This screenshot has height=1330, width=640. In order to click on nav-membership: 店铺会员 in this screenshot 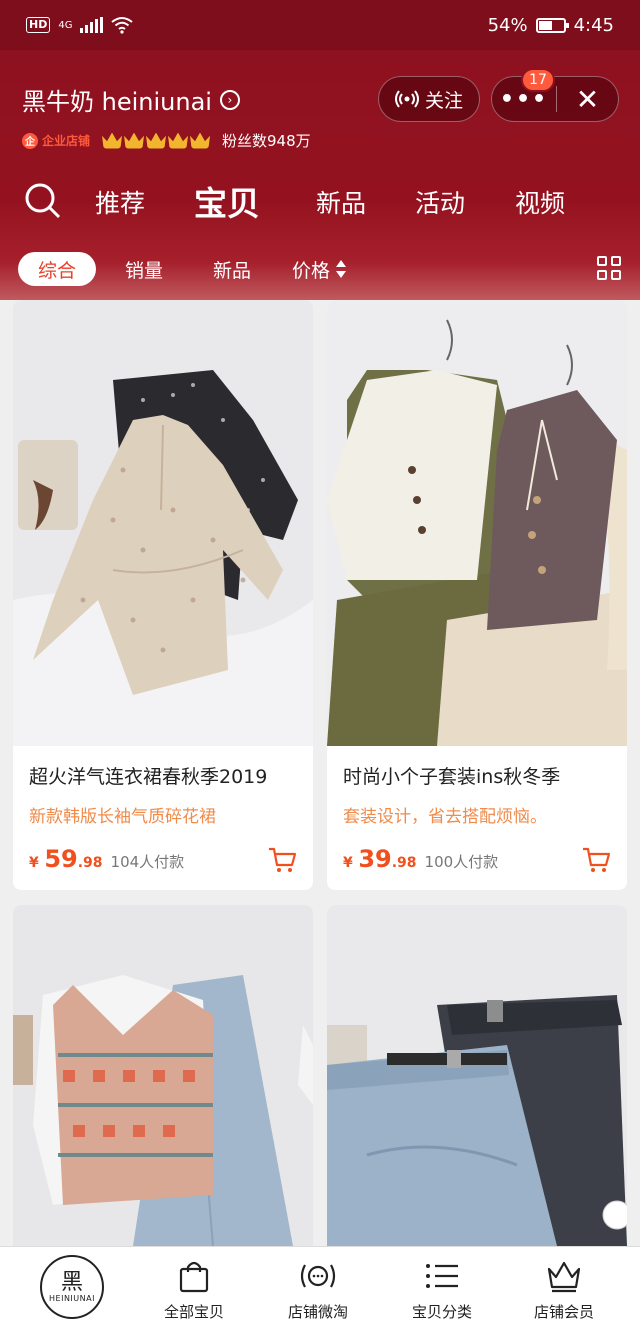, I will do `click(564, 1290)`.